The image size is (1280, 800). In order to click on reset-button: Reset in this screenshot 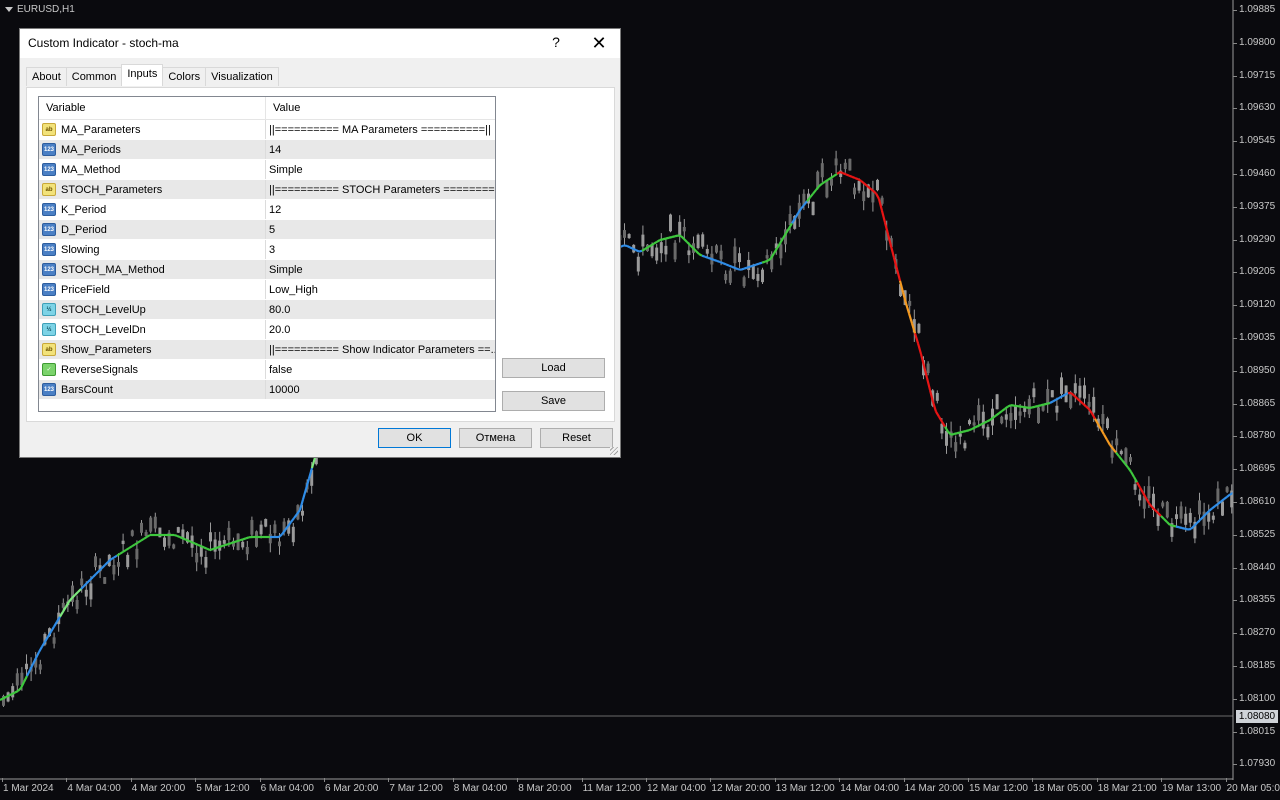, I will do `click(576, 438)`.